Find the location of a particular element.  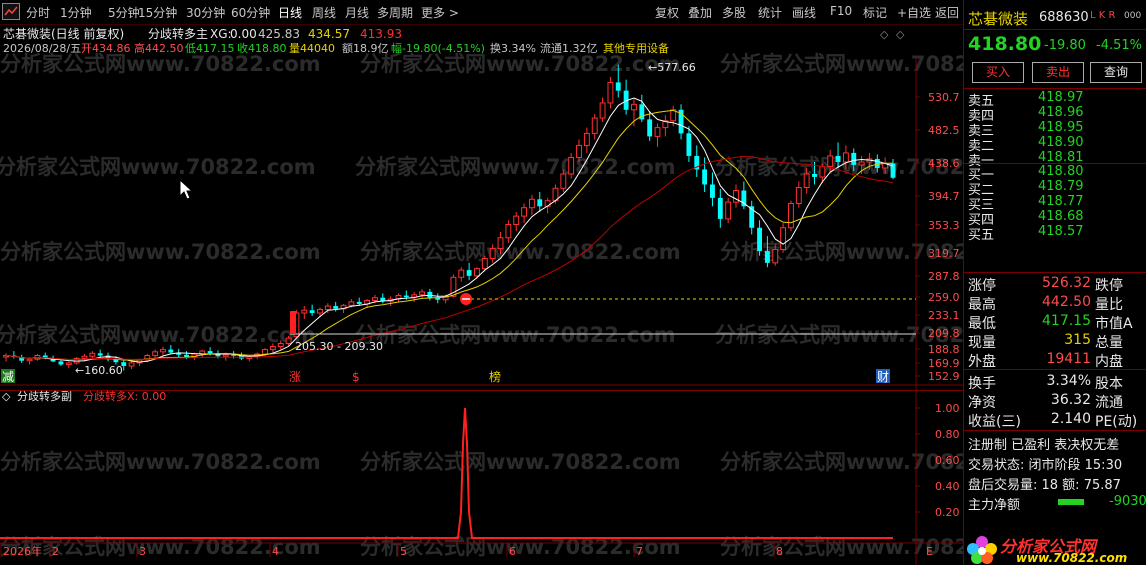

toolbar-item-7: 周线 is located at coordinates (324, 12).